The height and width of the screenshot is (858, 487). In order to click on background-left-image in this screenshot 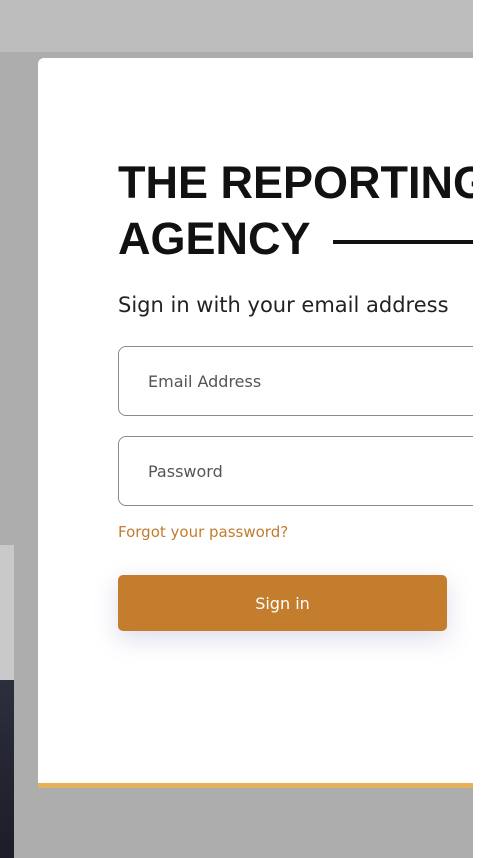, I will do `click(7, 769)`.